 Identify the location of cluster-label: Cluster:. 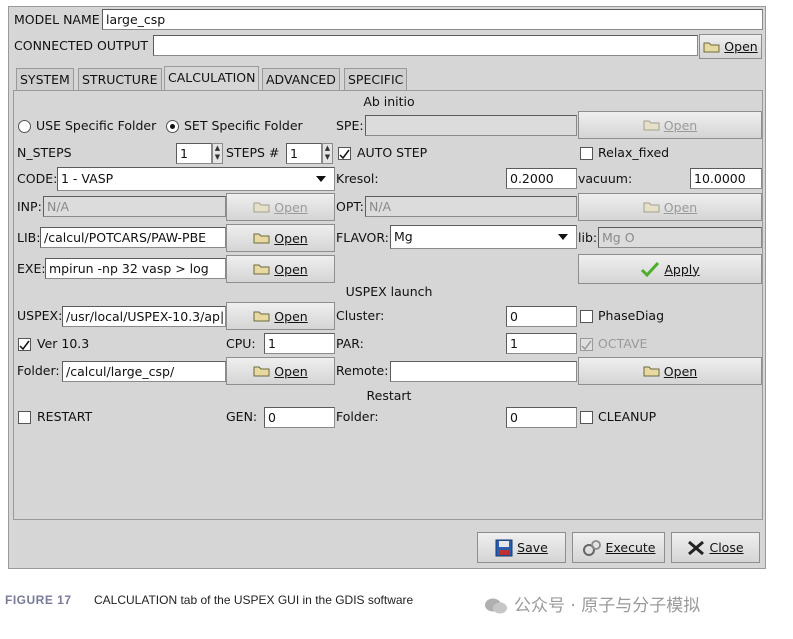
(360, 315).